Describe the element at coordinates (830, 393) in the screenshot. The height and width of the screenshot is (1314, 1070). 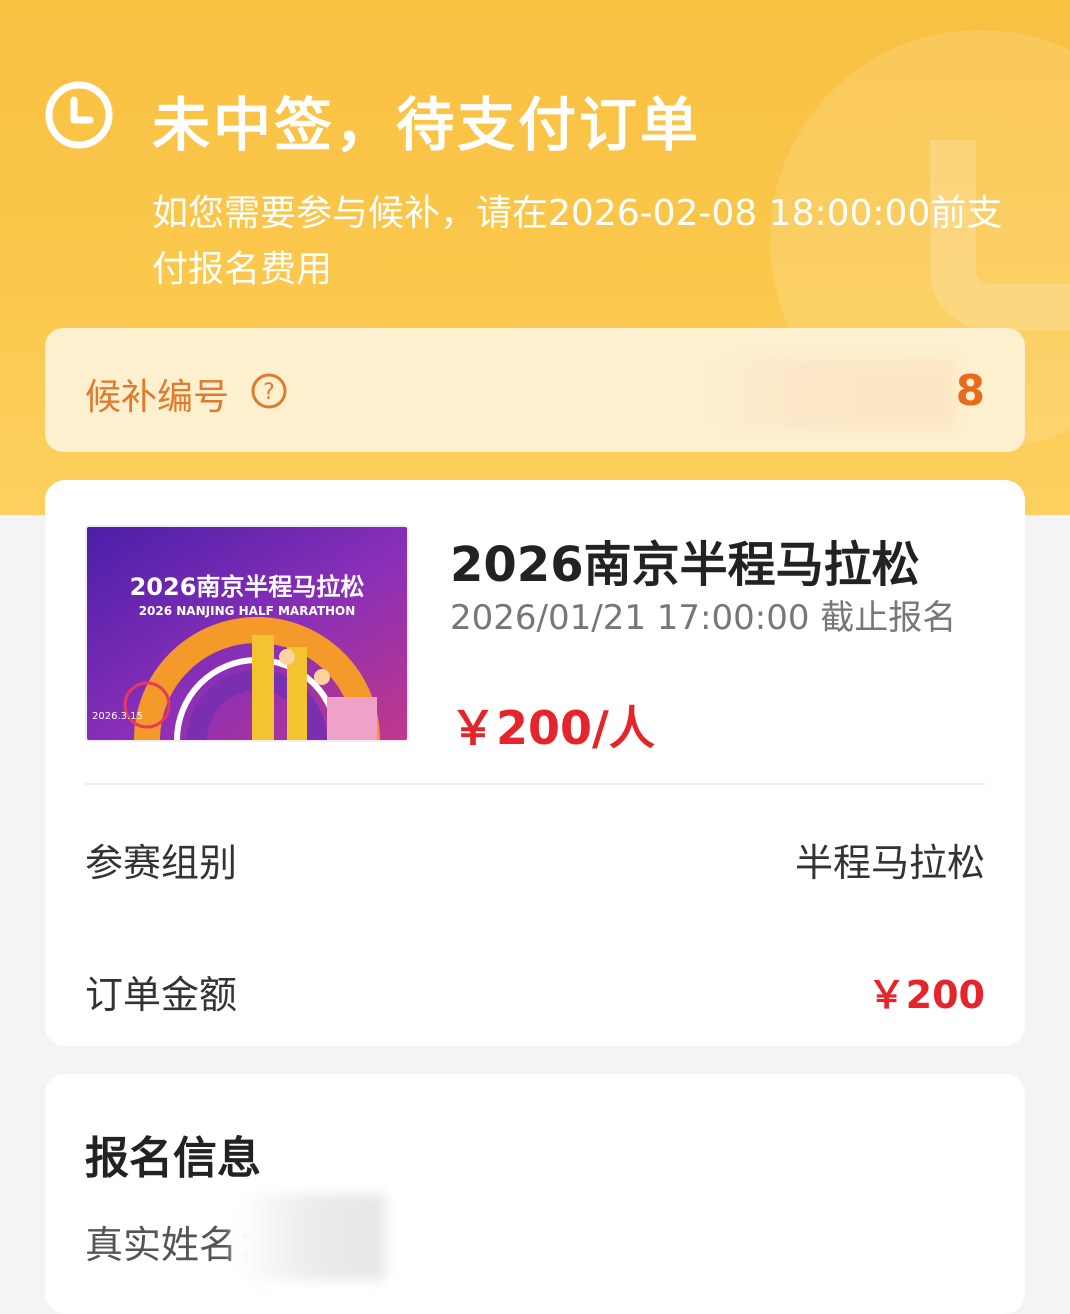
I see `redacted-waitlist-number` at that location.